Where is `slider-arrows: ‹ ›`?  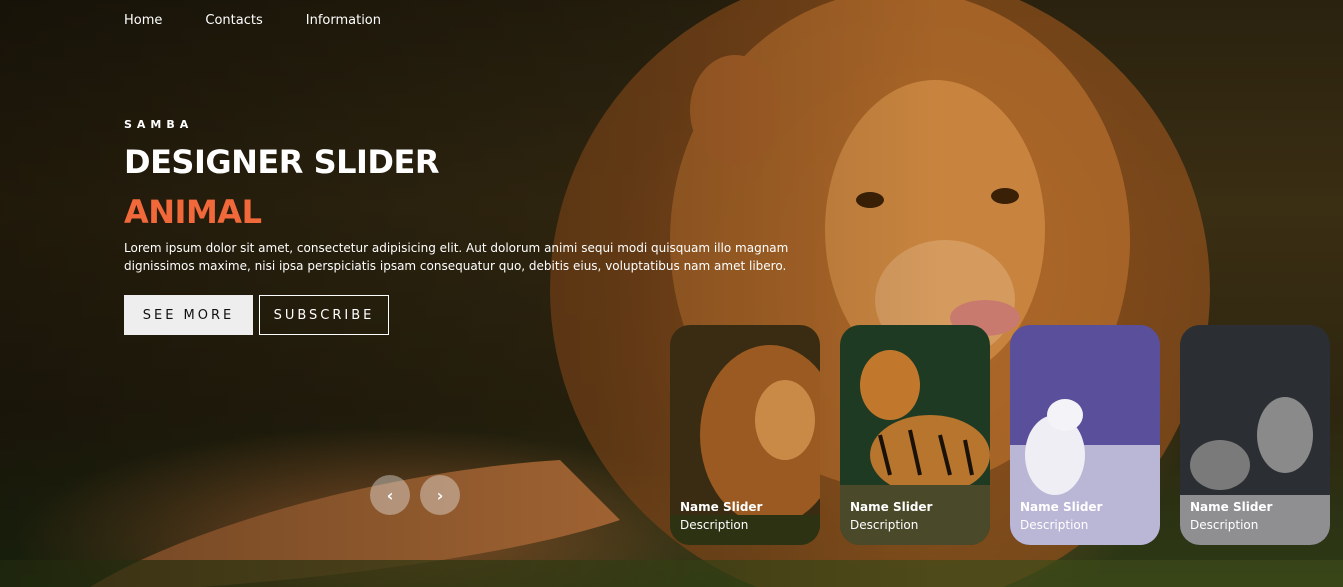
slider-arrows: ‹ › is located at coordinates (415, 495).